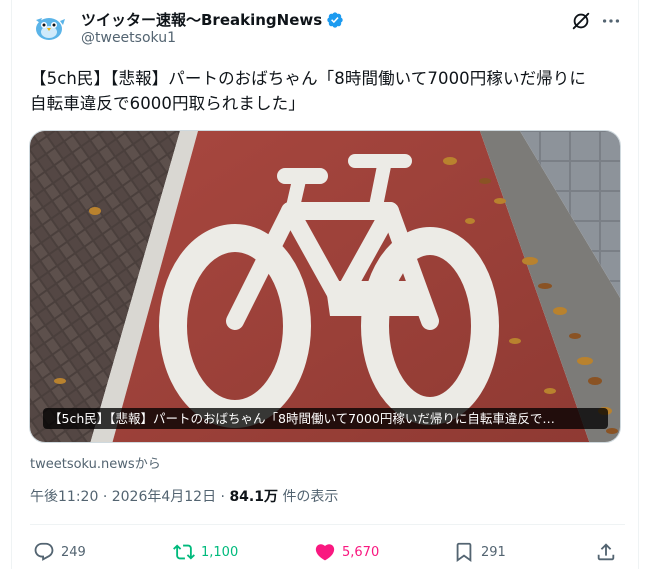 The height and width of the screenshot is (569, 647). I want to click on retweet-button: 1,100, so click(205, 552).